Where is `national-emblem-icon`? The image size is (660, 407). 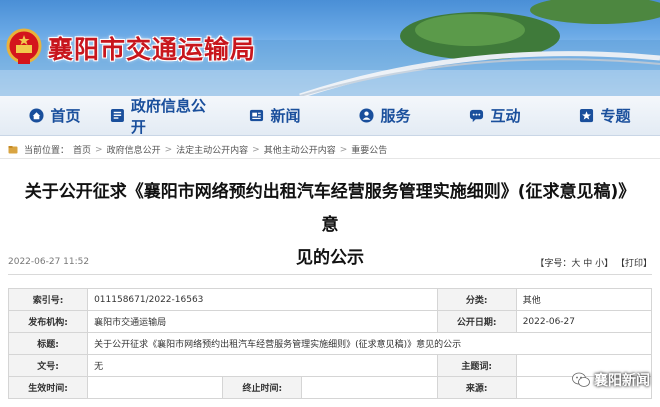
national-emblem-icon is located at coordinates (24, 46).